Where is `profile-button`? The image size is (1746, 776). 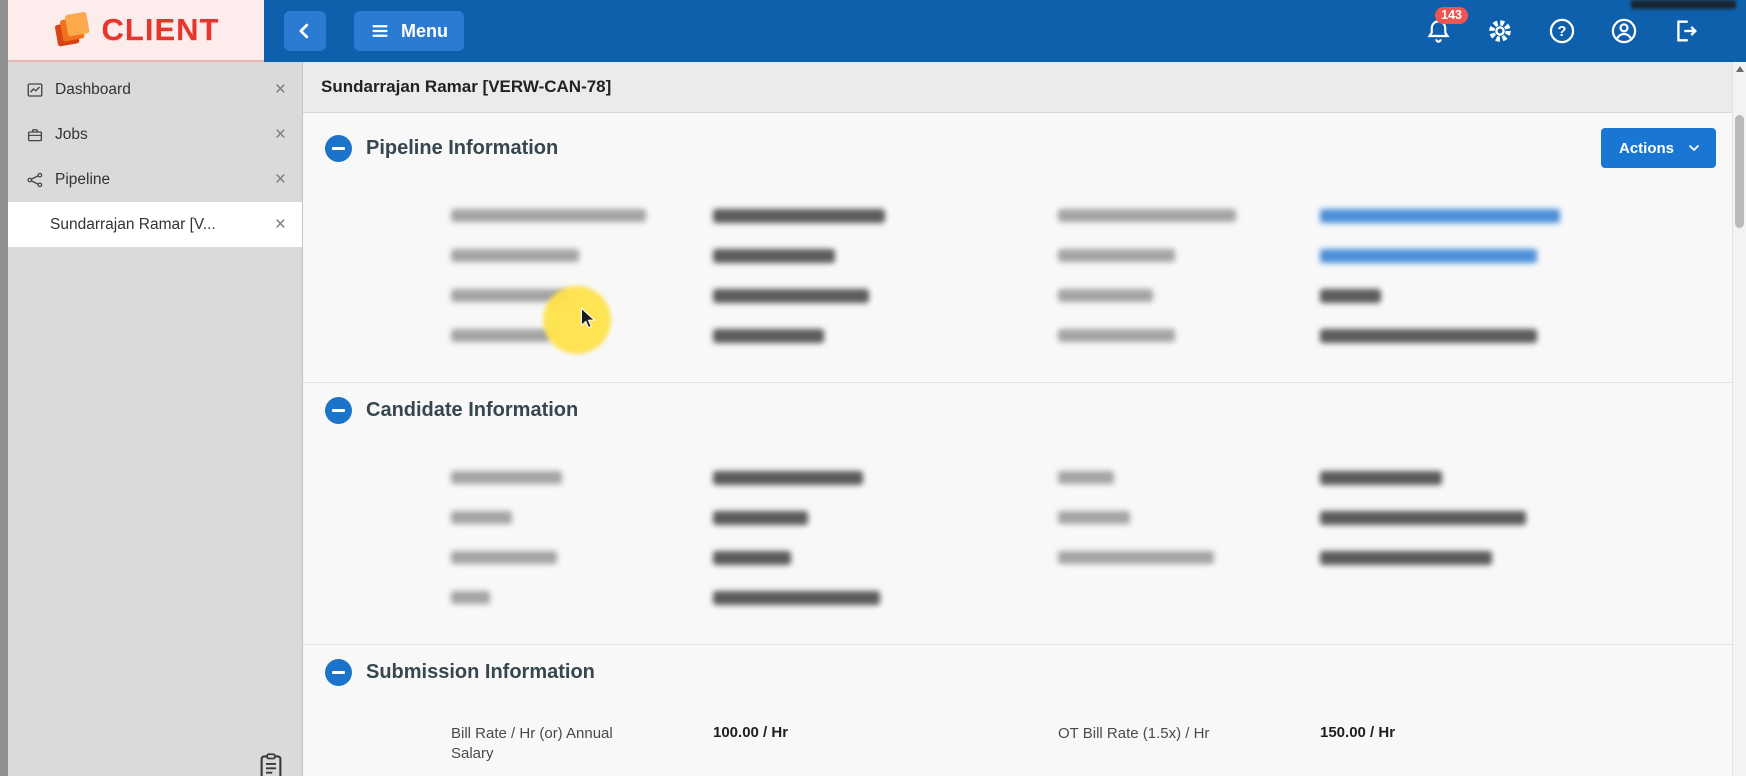 profile-button is located at coordinates (1624, 31).